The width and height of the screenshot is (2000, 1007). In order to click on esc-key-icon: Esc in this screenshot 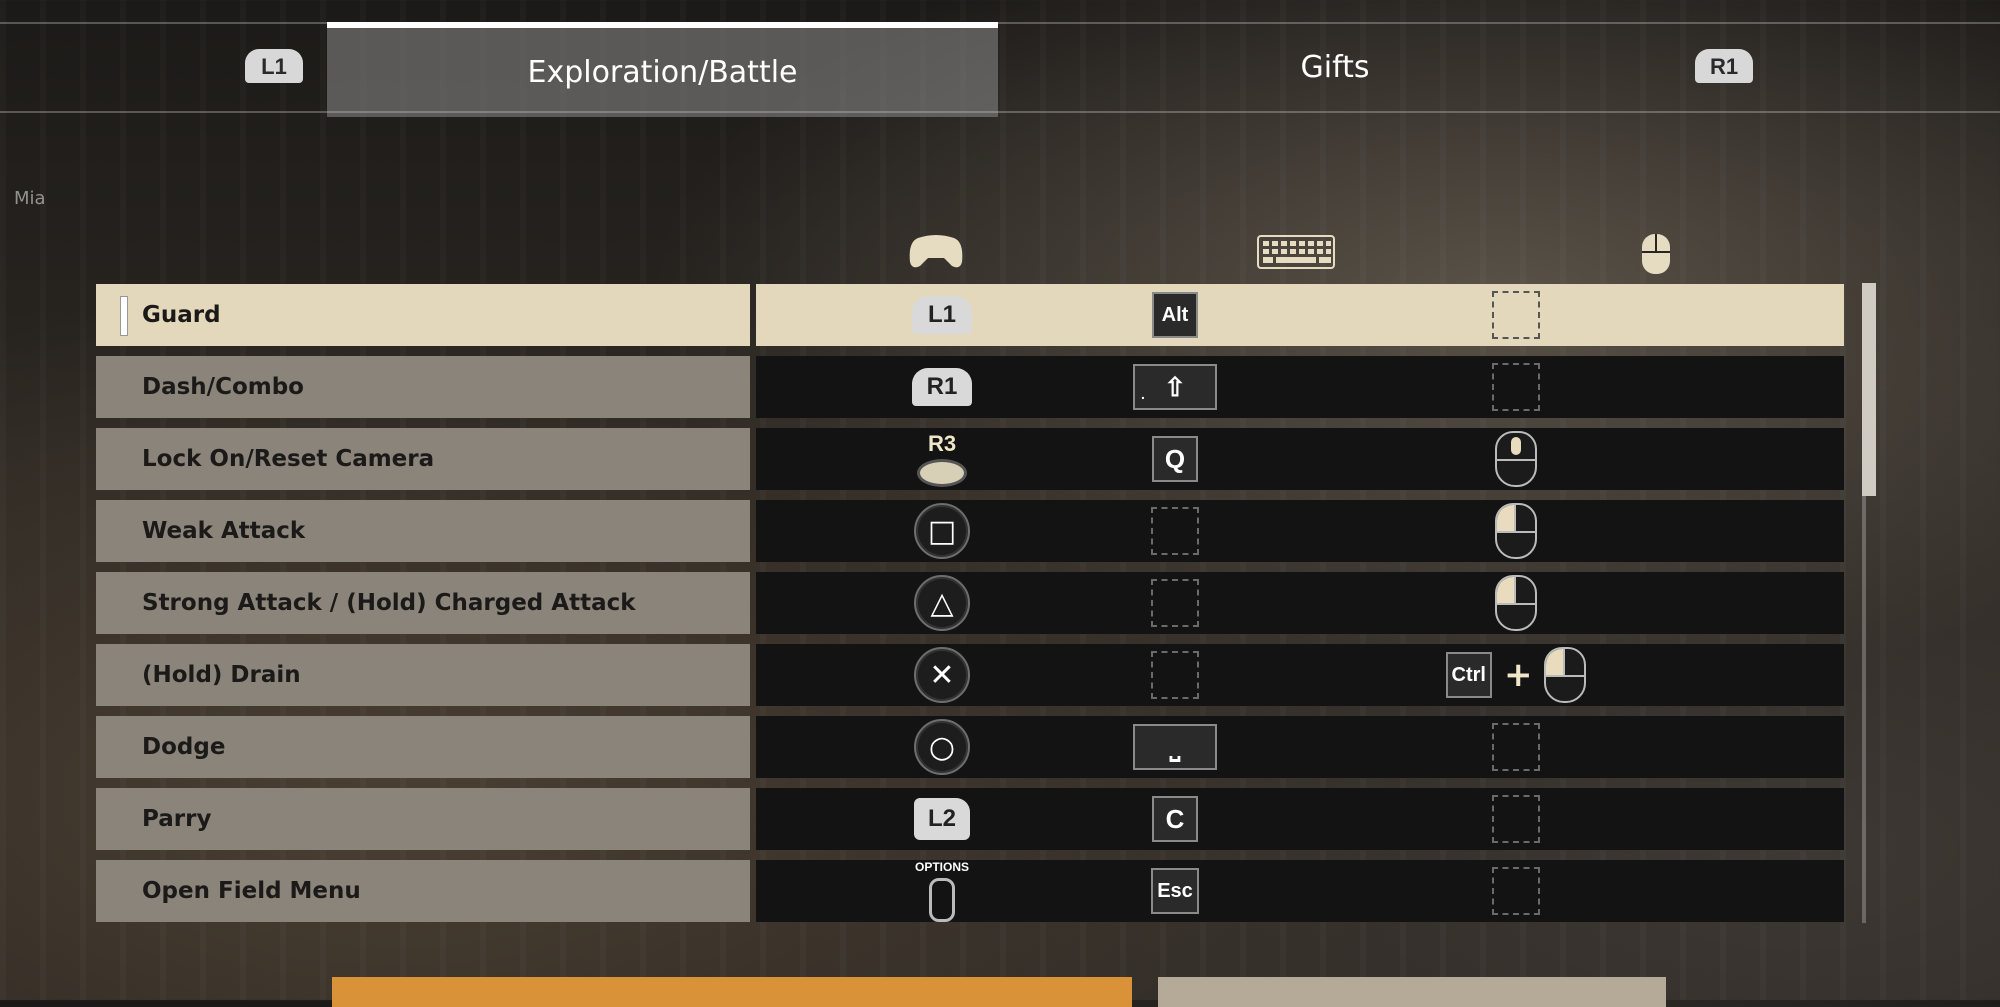, I will do `click(1175, 891)`.